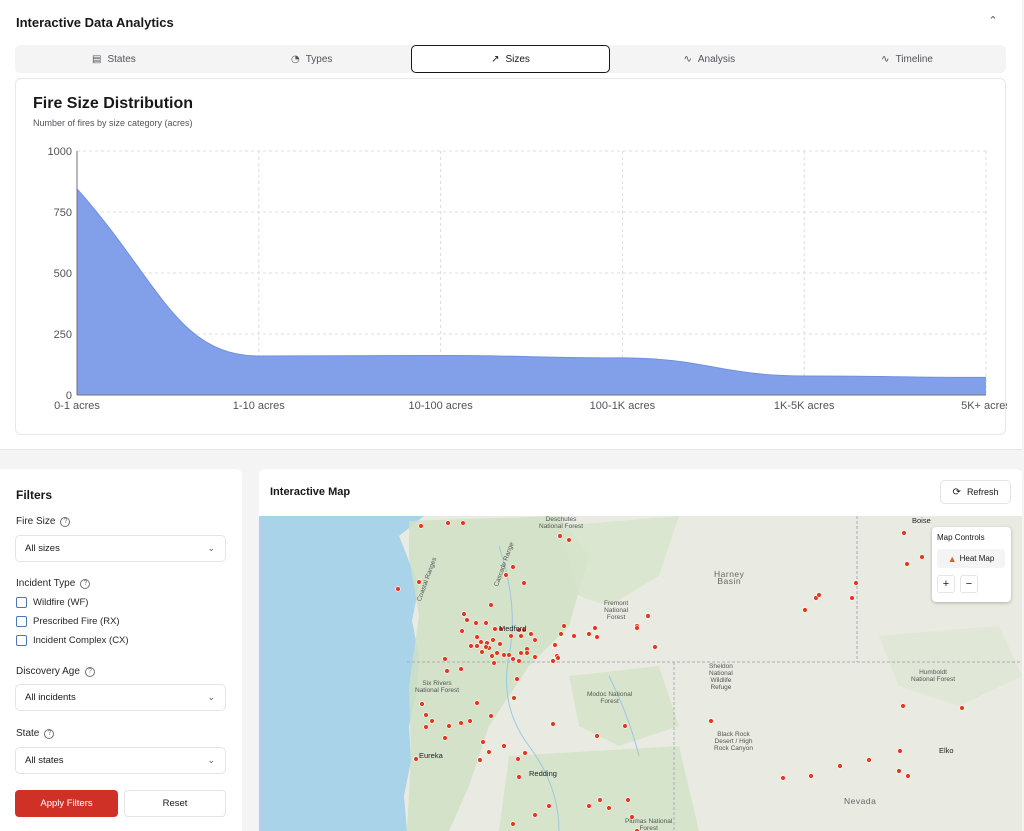  What do you see at coordinates (120, 697) in the screenshot?
I see `discovery-age-select: All incidents ⌄` at bounding box center [120, 697].